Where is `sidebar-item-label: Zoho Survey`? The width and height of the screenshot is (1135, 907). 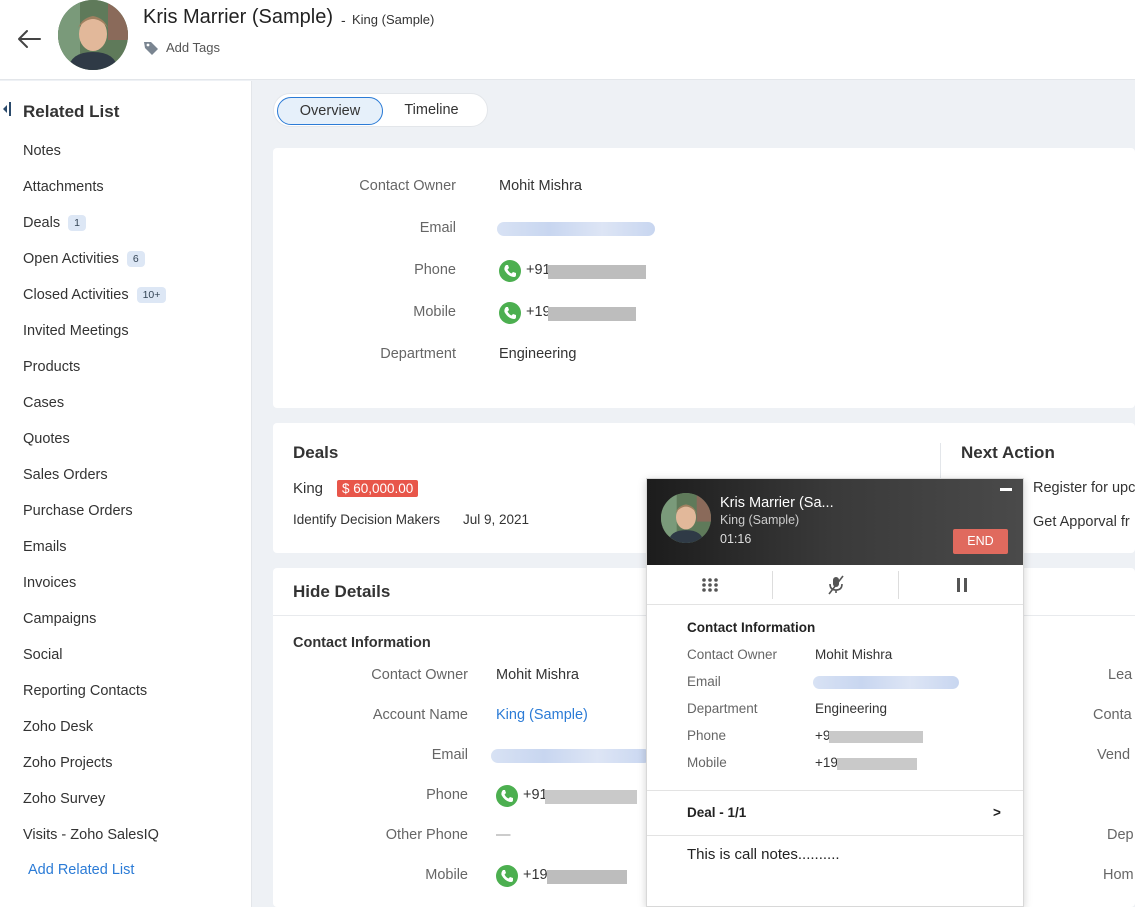
sidebar-item-label: Zoho Survey is located at coordinates (64, 799).